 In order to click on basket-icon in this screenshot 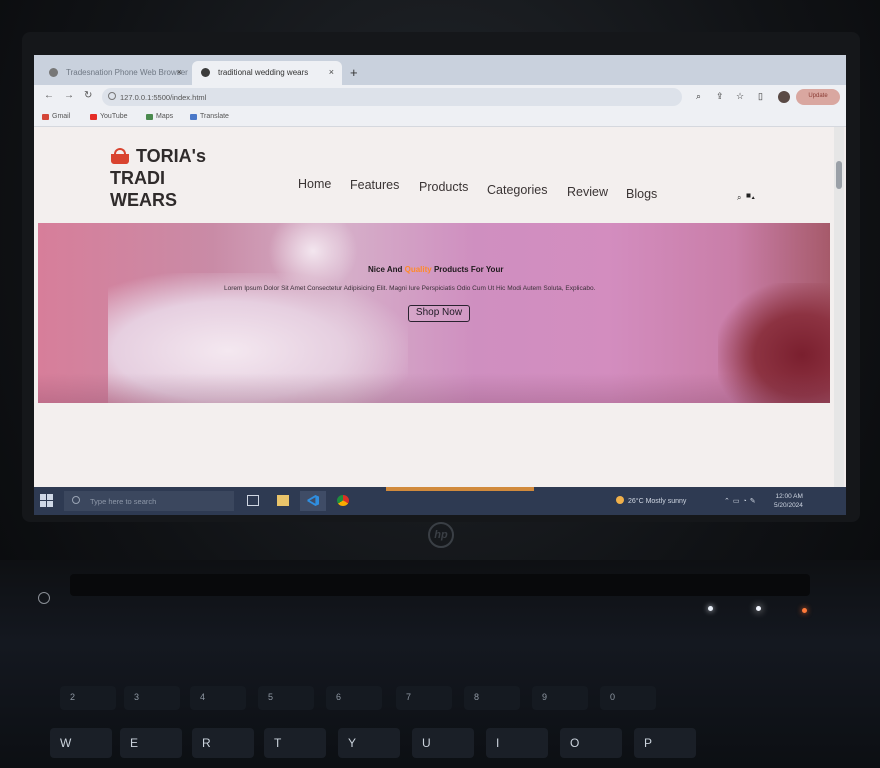, I will do `click(120, 156)`.